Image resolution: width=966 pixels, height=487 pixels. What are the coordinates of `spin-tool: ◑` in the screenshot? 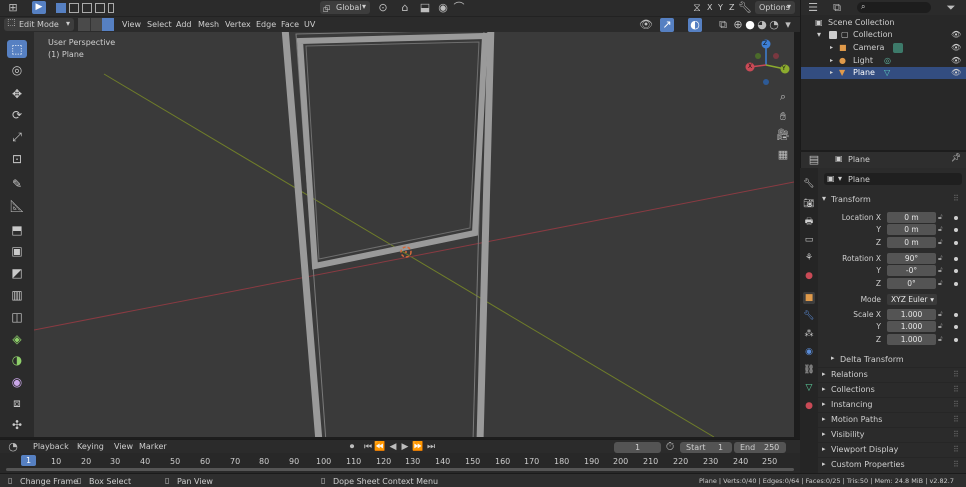 It's located at (17, 360).